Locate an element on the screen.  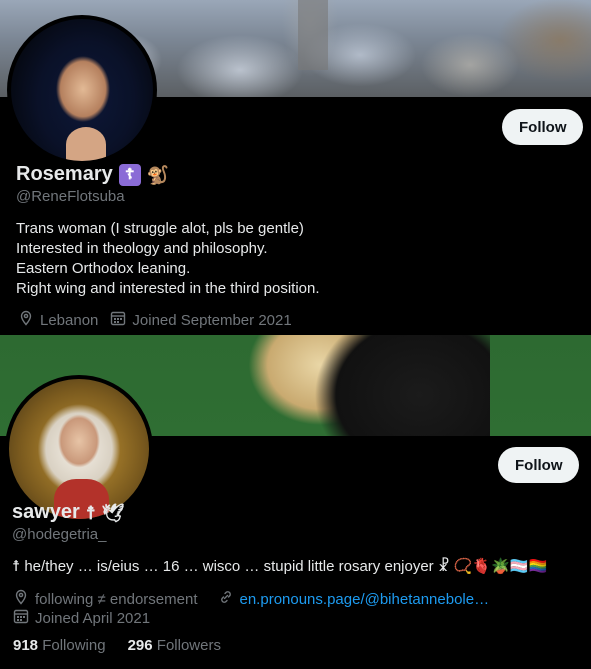
bio-line: Eastern Orthodox leaning. is located at coordinates (103, 268).